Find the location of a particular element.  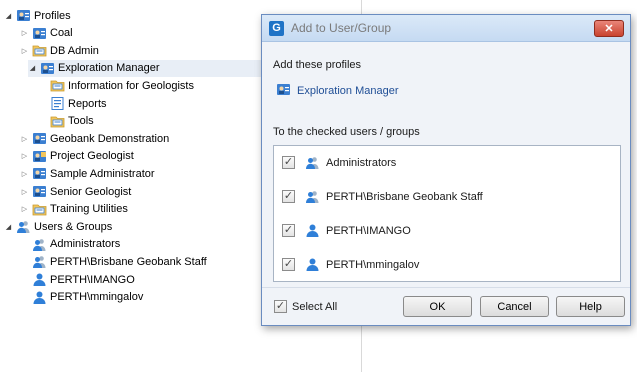

tree-node-users-groups: ◢ Users & Groups is located at coordinates (58, 226).